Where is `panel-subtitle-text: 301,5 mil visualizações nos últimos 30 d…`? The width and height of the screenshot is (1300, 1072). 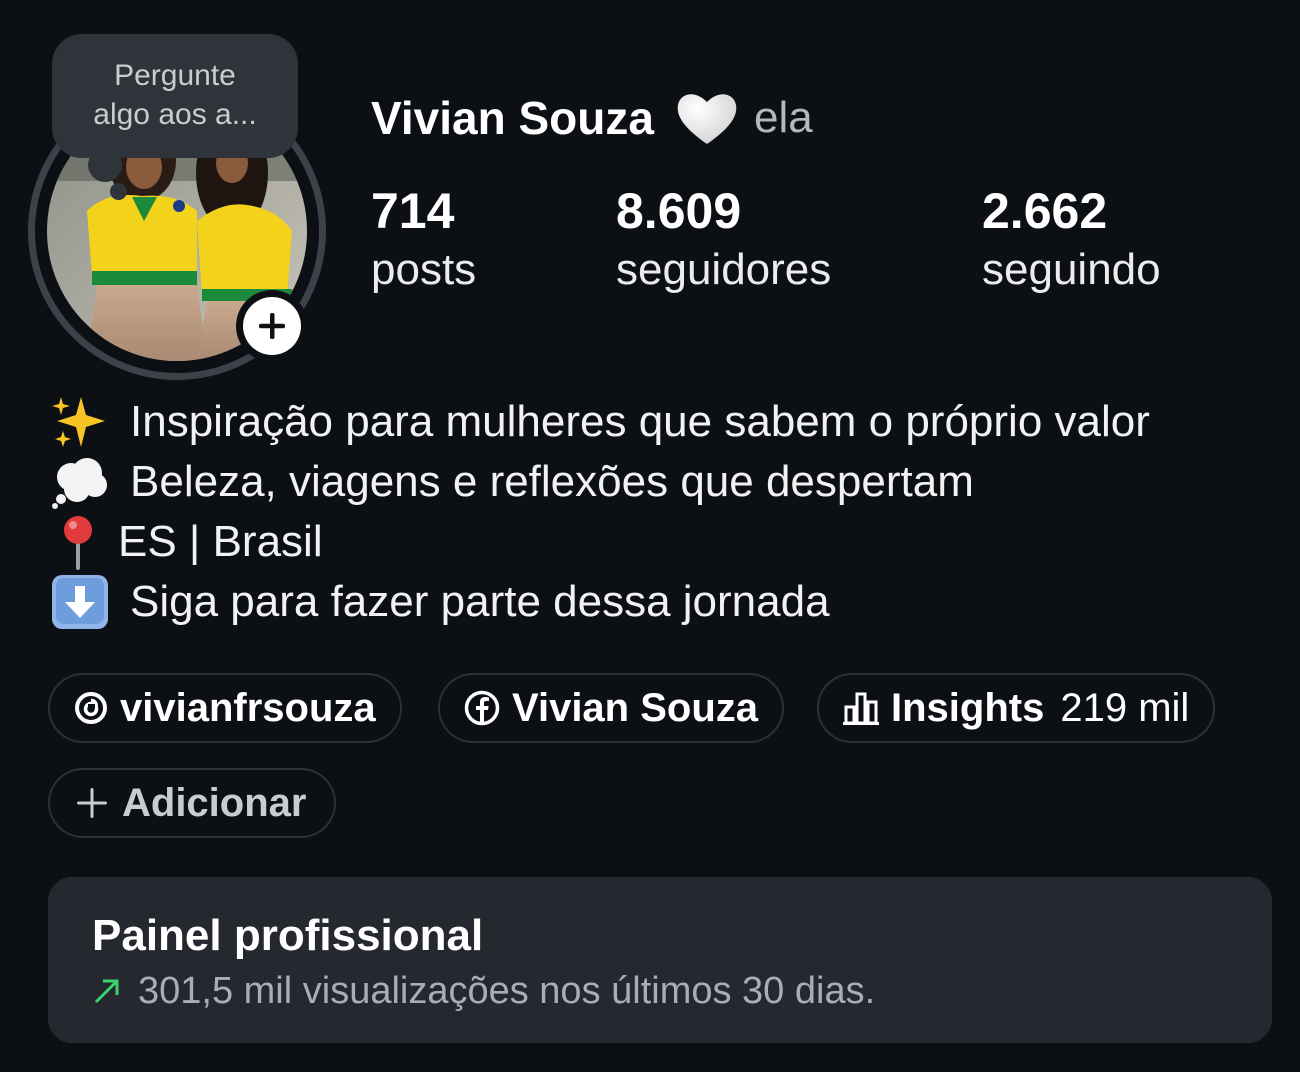
panel-subtitle-text: 301,5 mil visualizações nos últimos 30 d… is located at coordinates (507, 991).